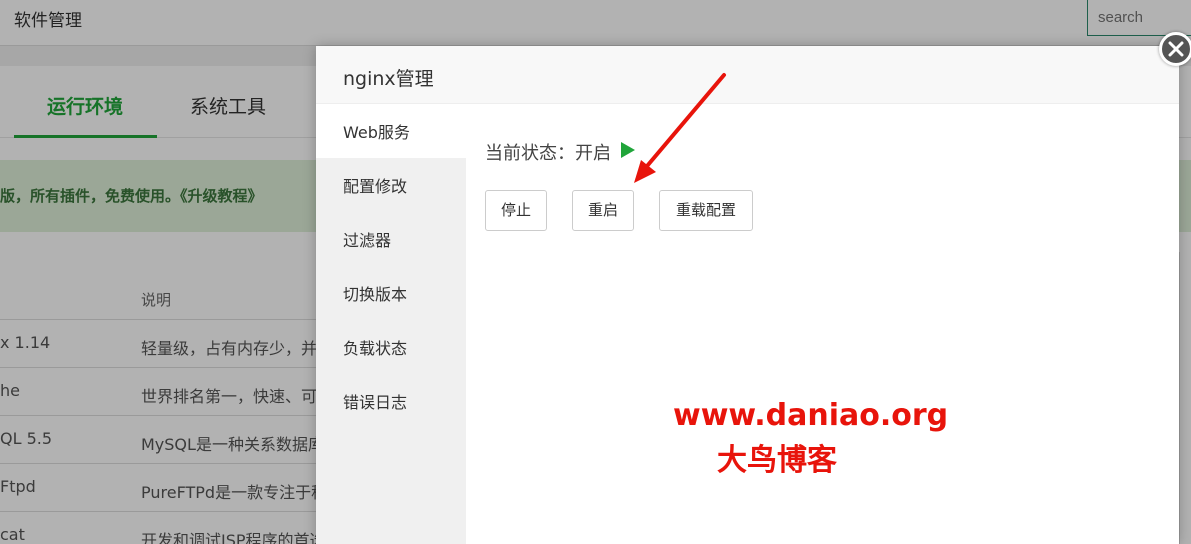 Image resolution: width=1191 pixels, height=544 pixels. I want to click on dialog-header: nginx管理, so click(747, 75).